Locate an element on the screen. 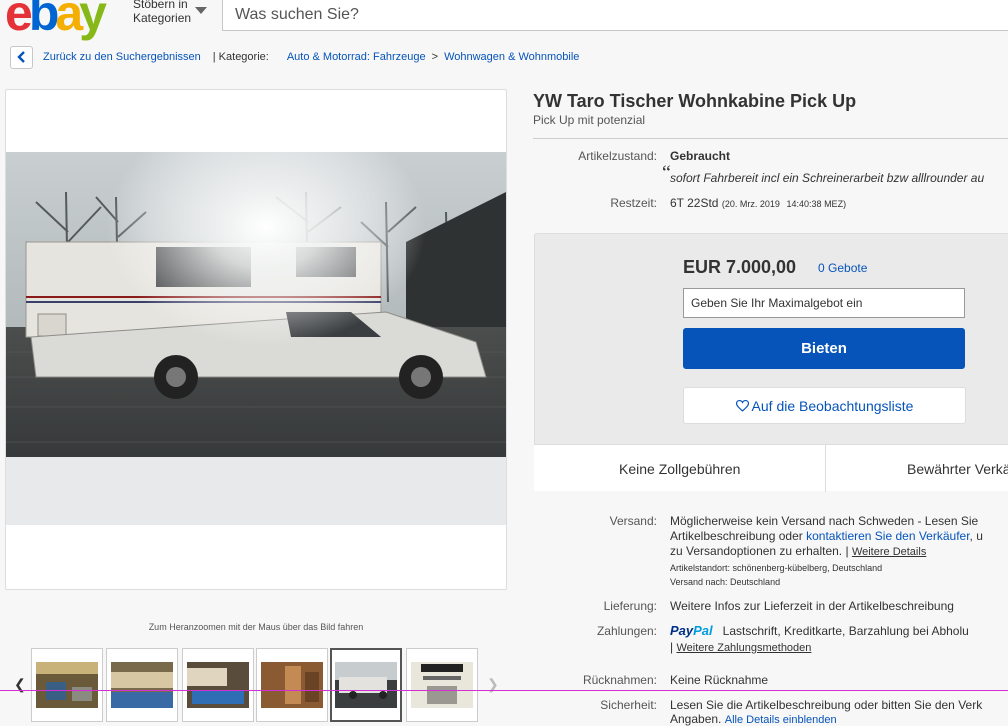 The image size is (1008, 726). watchlist-label: Auf die Beobachtungsliste is located at coordinates (832, 405).